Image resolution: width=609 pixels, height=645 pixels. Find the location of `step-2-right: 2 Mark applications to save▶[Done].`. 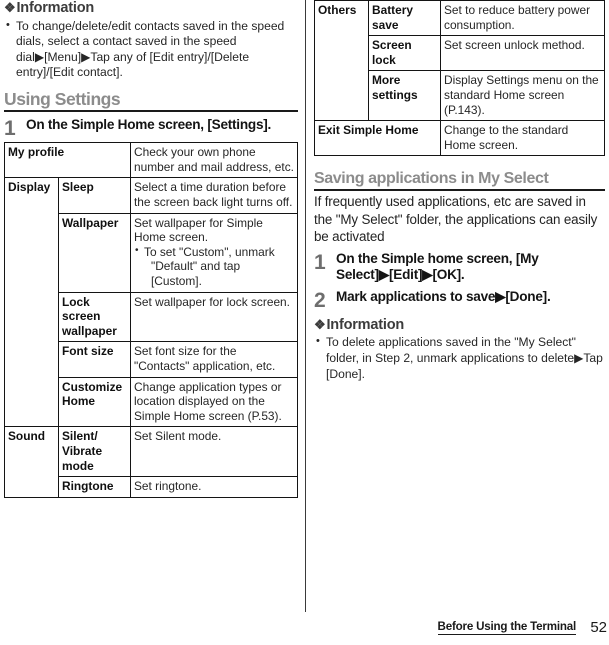

step-2-right: 2 Mark applications to save▶[Done]. is located at coordinates (459, 300).